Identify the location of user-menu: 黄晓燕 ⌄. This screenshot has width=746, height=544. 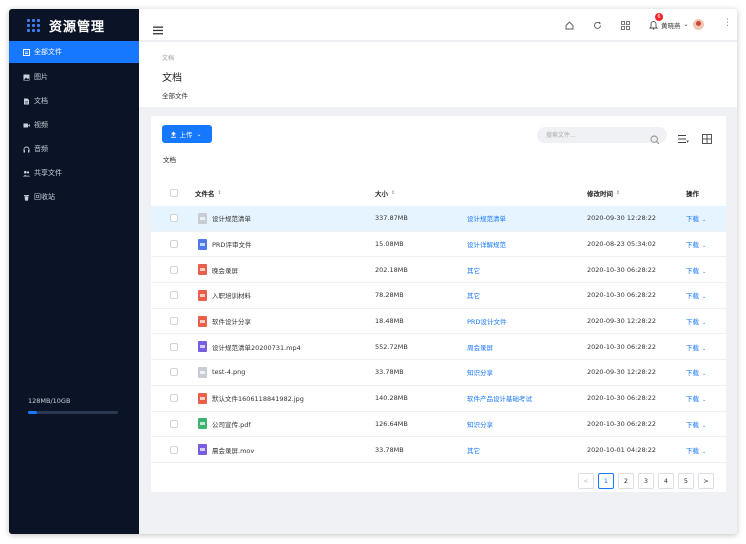
(682, 24).